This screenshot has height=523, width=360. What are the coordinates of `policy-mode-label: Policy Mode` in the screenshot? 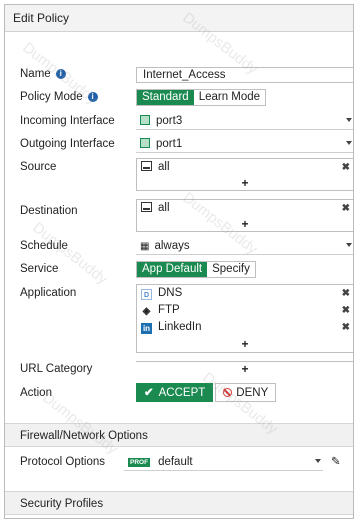 It's located at (51, 97).